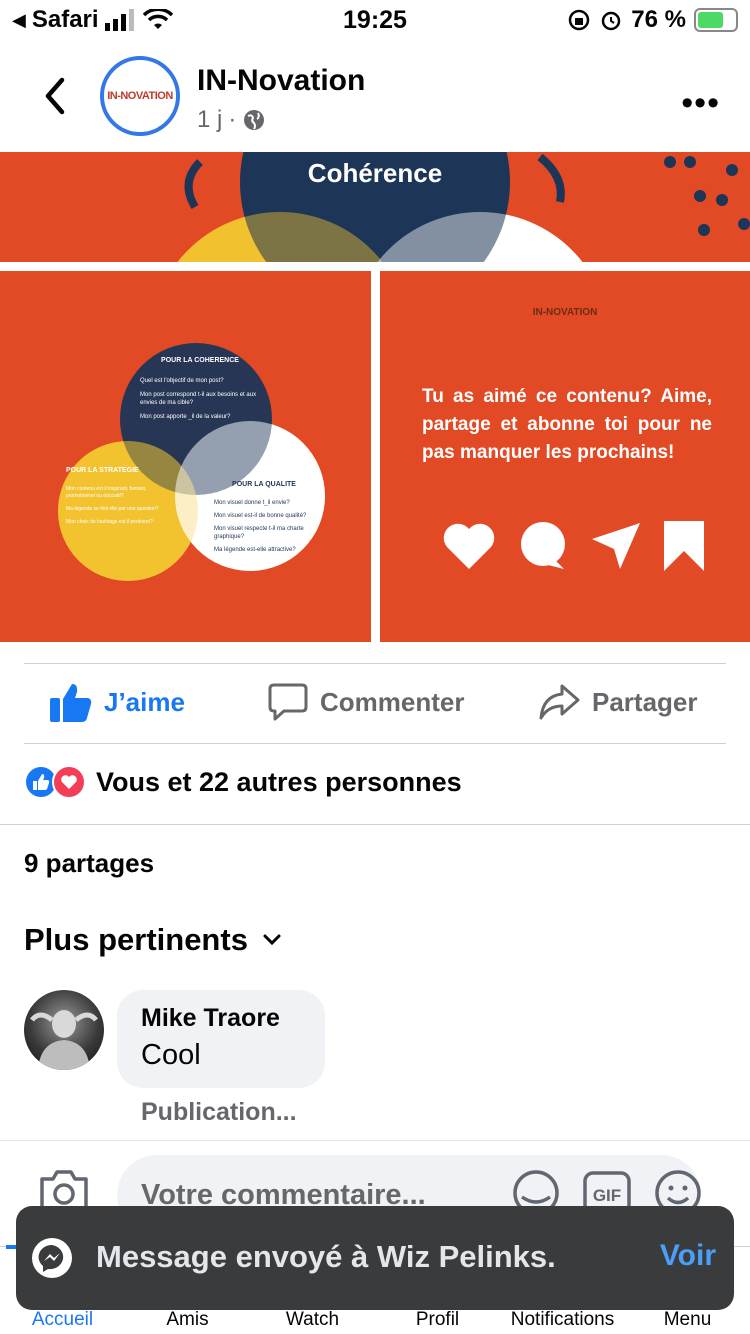  I want to click on tab-profile: Profil, so click(437, 1320).